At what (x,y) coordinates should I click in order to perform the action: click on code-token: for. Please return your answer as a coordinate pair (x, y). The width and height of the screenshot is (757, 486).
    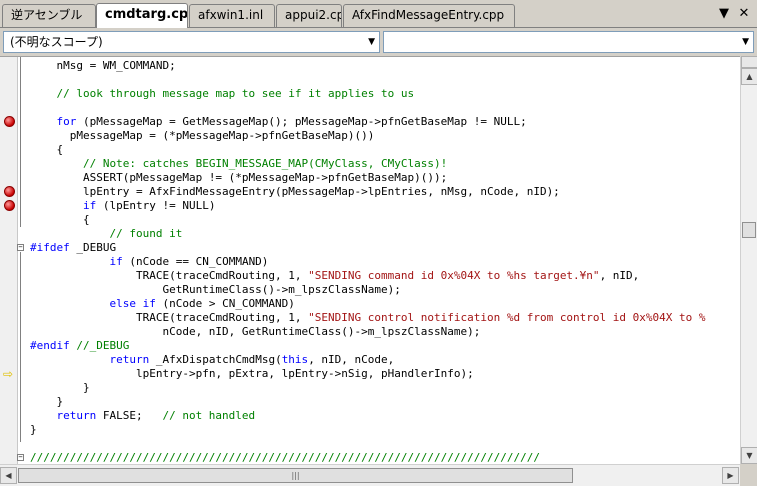
    Looking at the image, I should click on (53, 121).